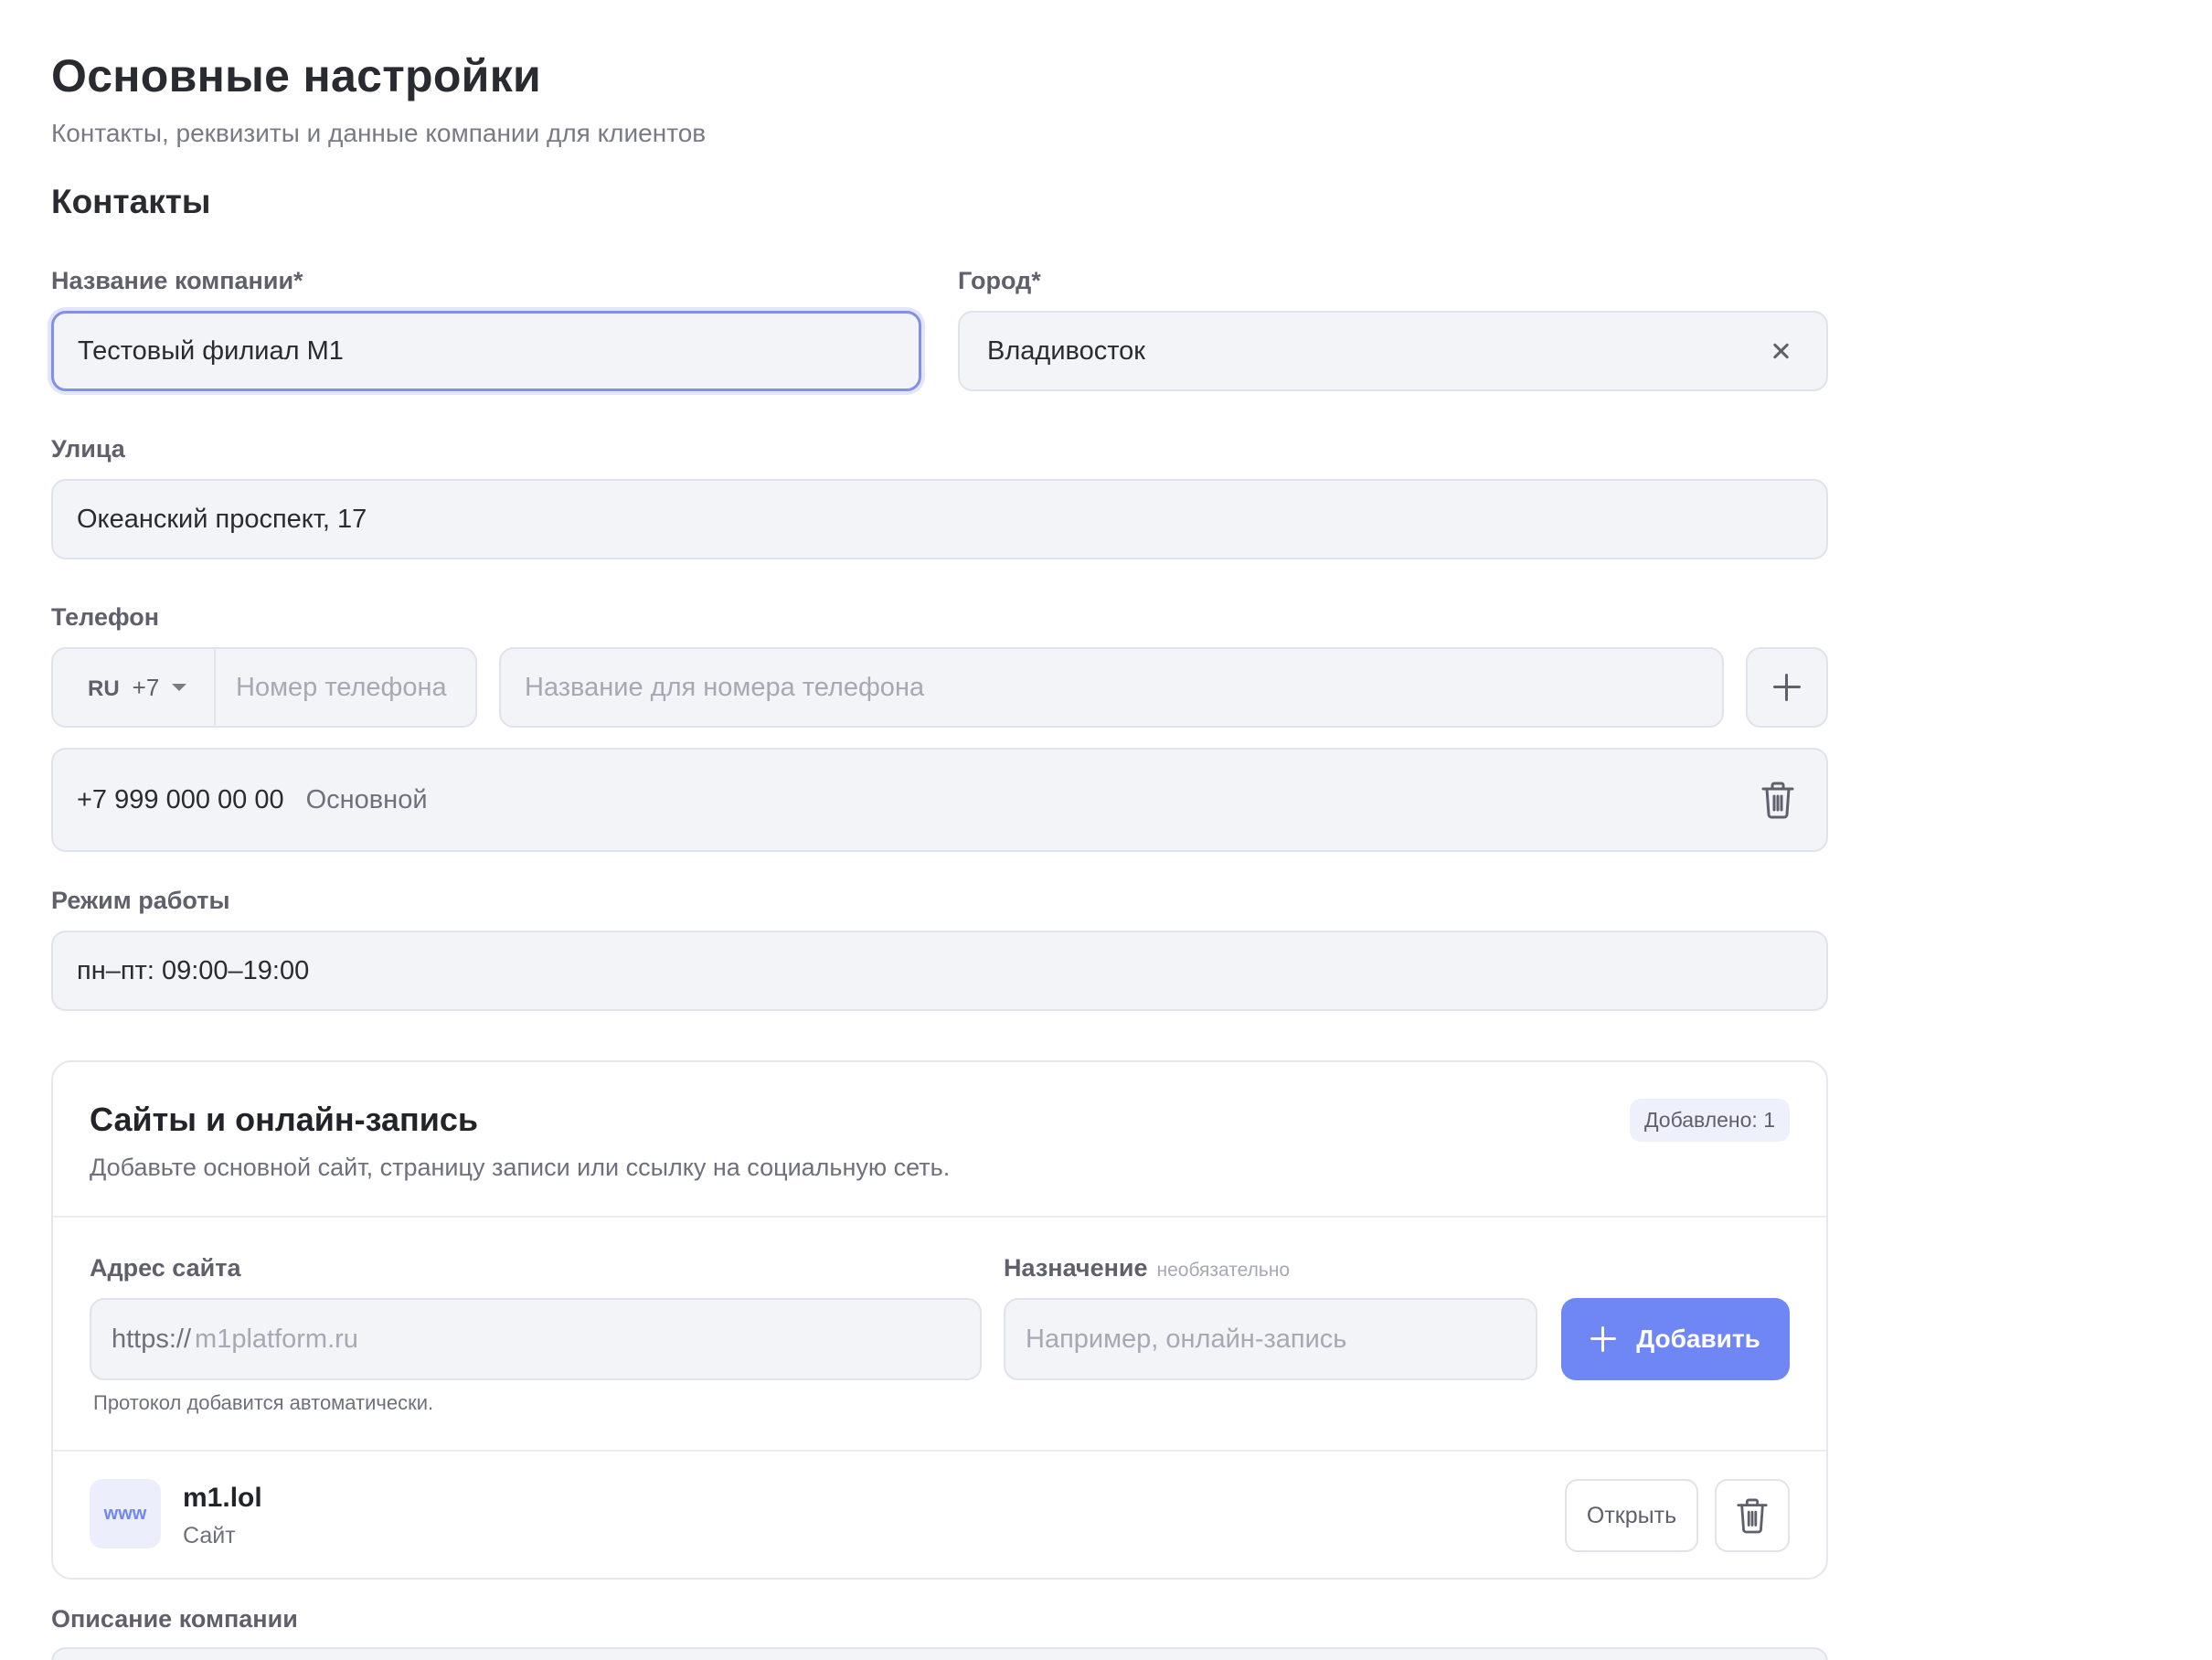 This screenshot has width=2212, height=1660. Describe the element at coordinates (88, 449) in the screenshot. I see `street-label: Улица` at that location.